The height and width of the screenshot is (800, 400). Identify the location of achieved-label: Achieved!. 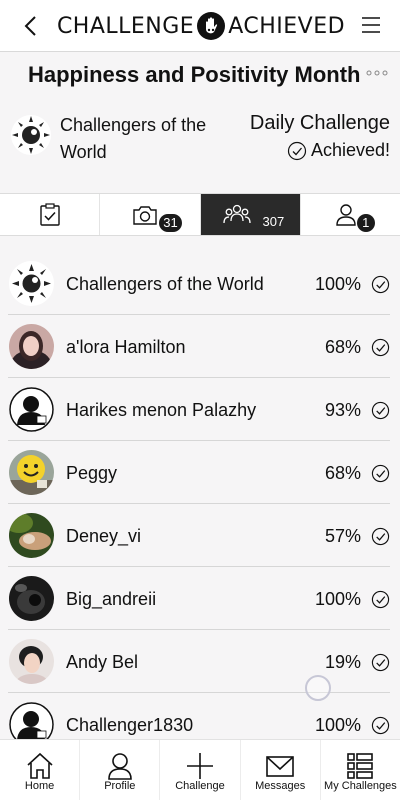
(350, 150).